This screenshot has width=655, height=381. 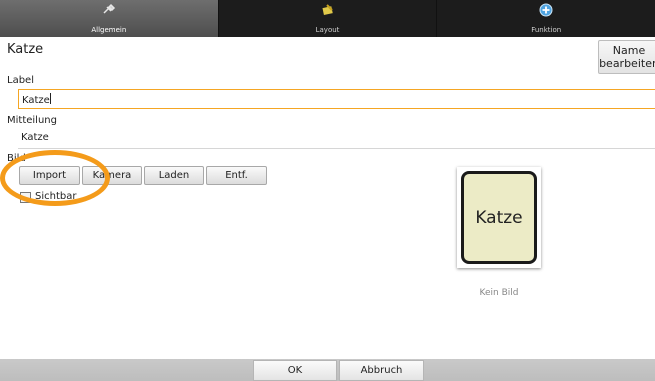 I want to click on text-cursor, so click(x=50, y=98).